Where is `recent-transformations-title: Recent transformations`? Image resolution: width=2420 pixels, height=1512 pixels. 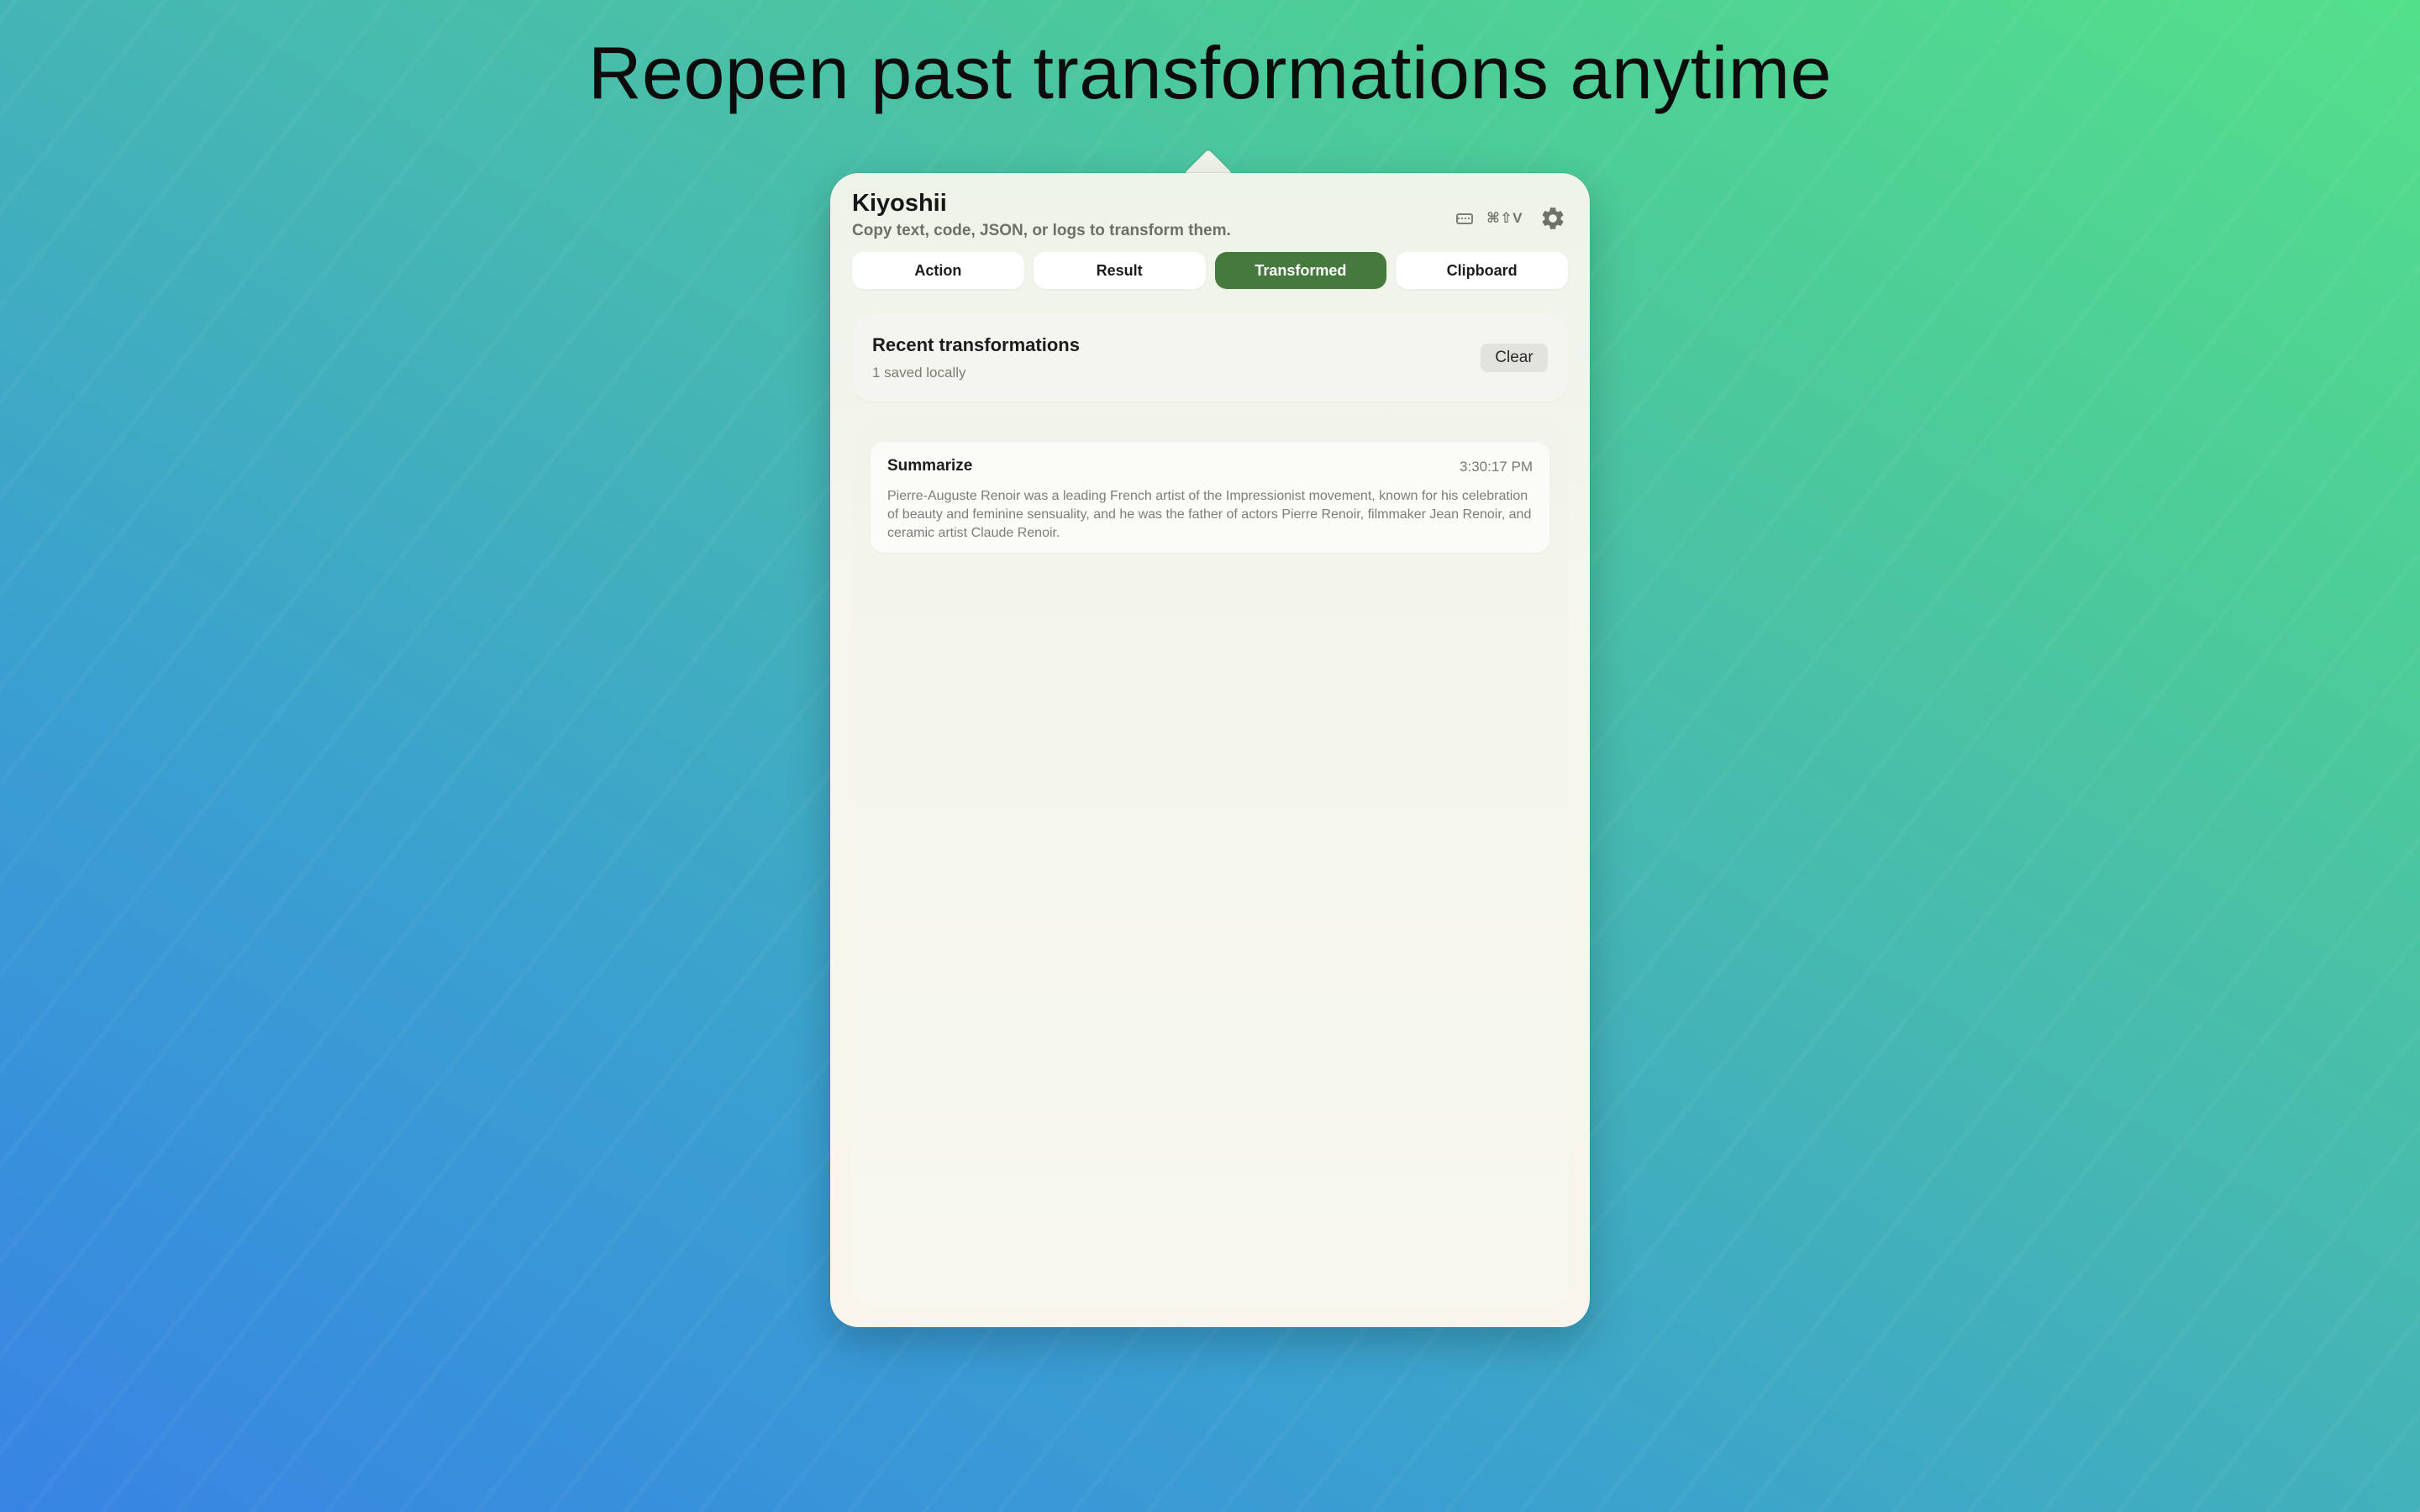 recent-transformations-title: Recent transformations is located at coordinates (976, 344).